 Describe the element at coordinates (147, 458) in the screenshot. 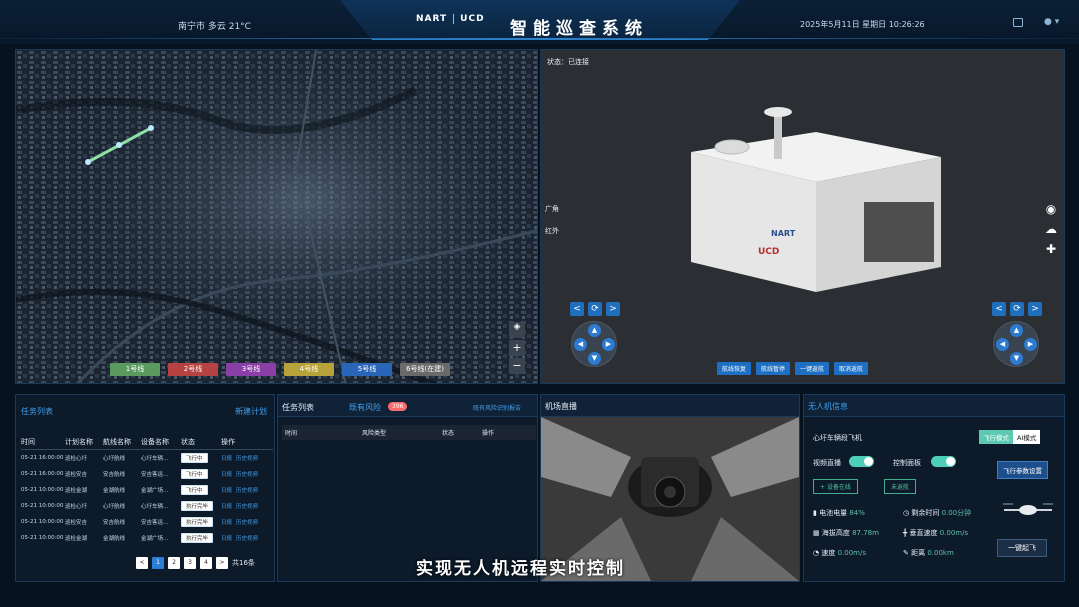

I see `table-row: 05-21 16:00:00 巡检心圩 心圩航线 心圩车辆... 飞行中 日报 历史视频` at that location.